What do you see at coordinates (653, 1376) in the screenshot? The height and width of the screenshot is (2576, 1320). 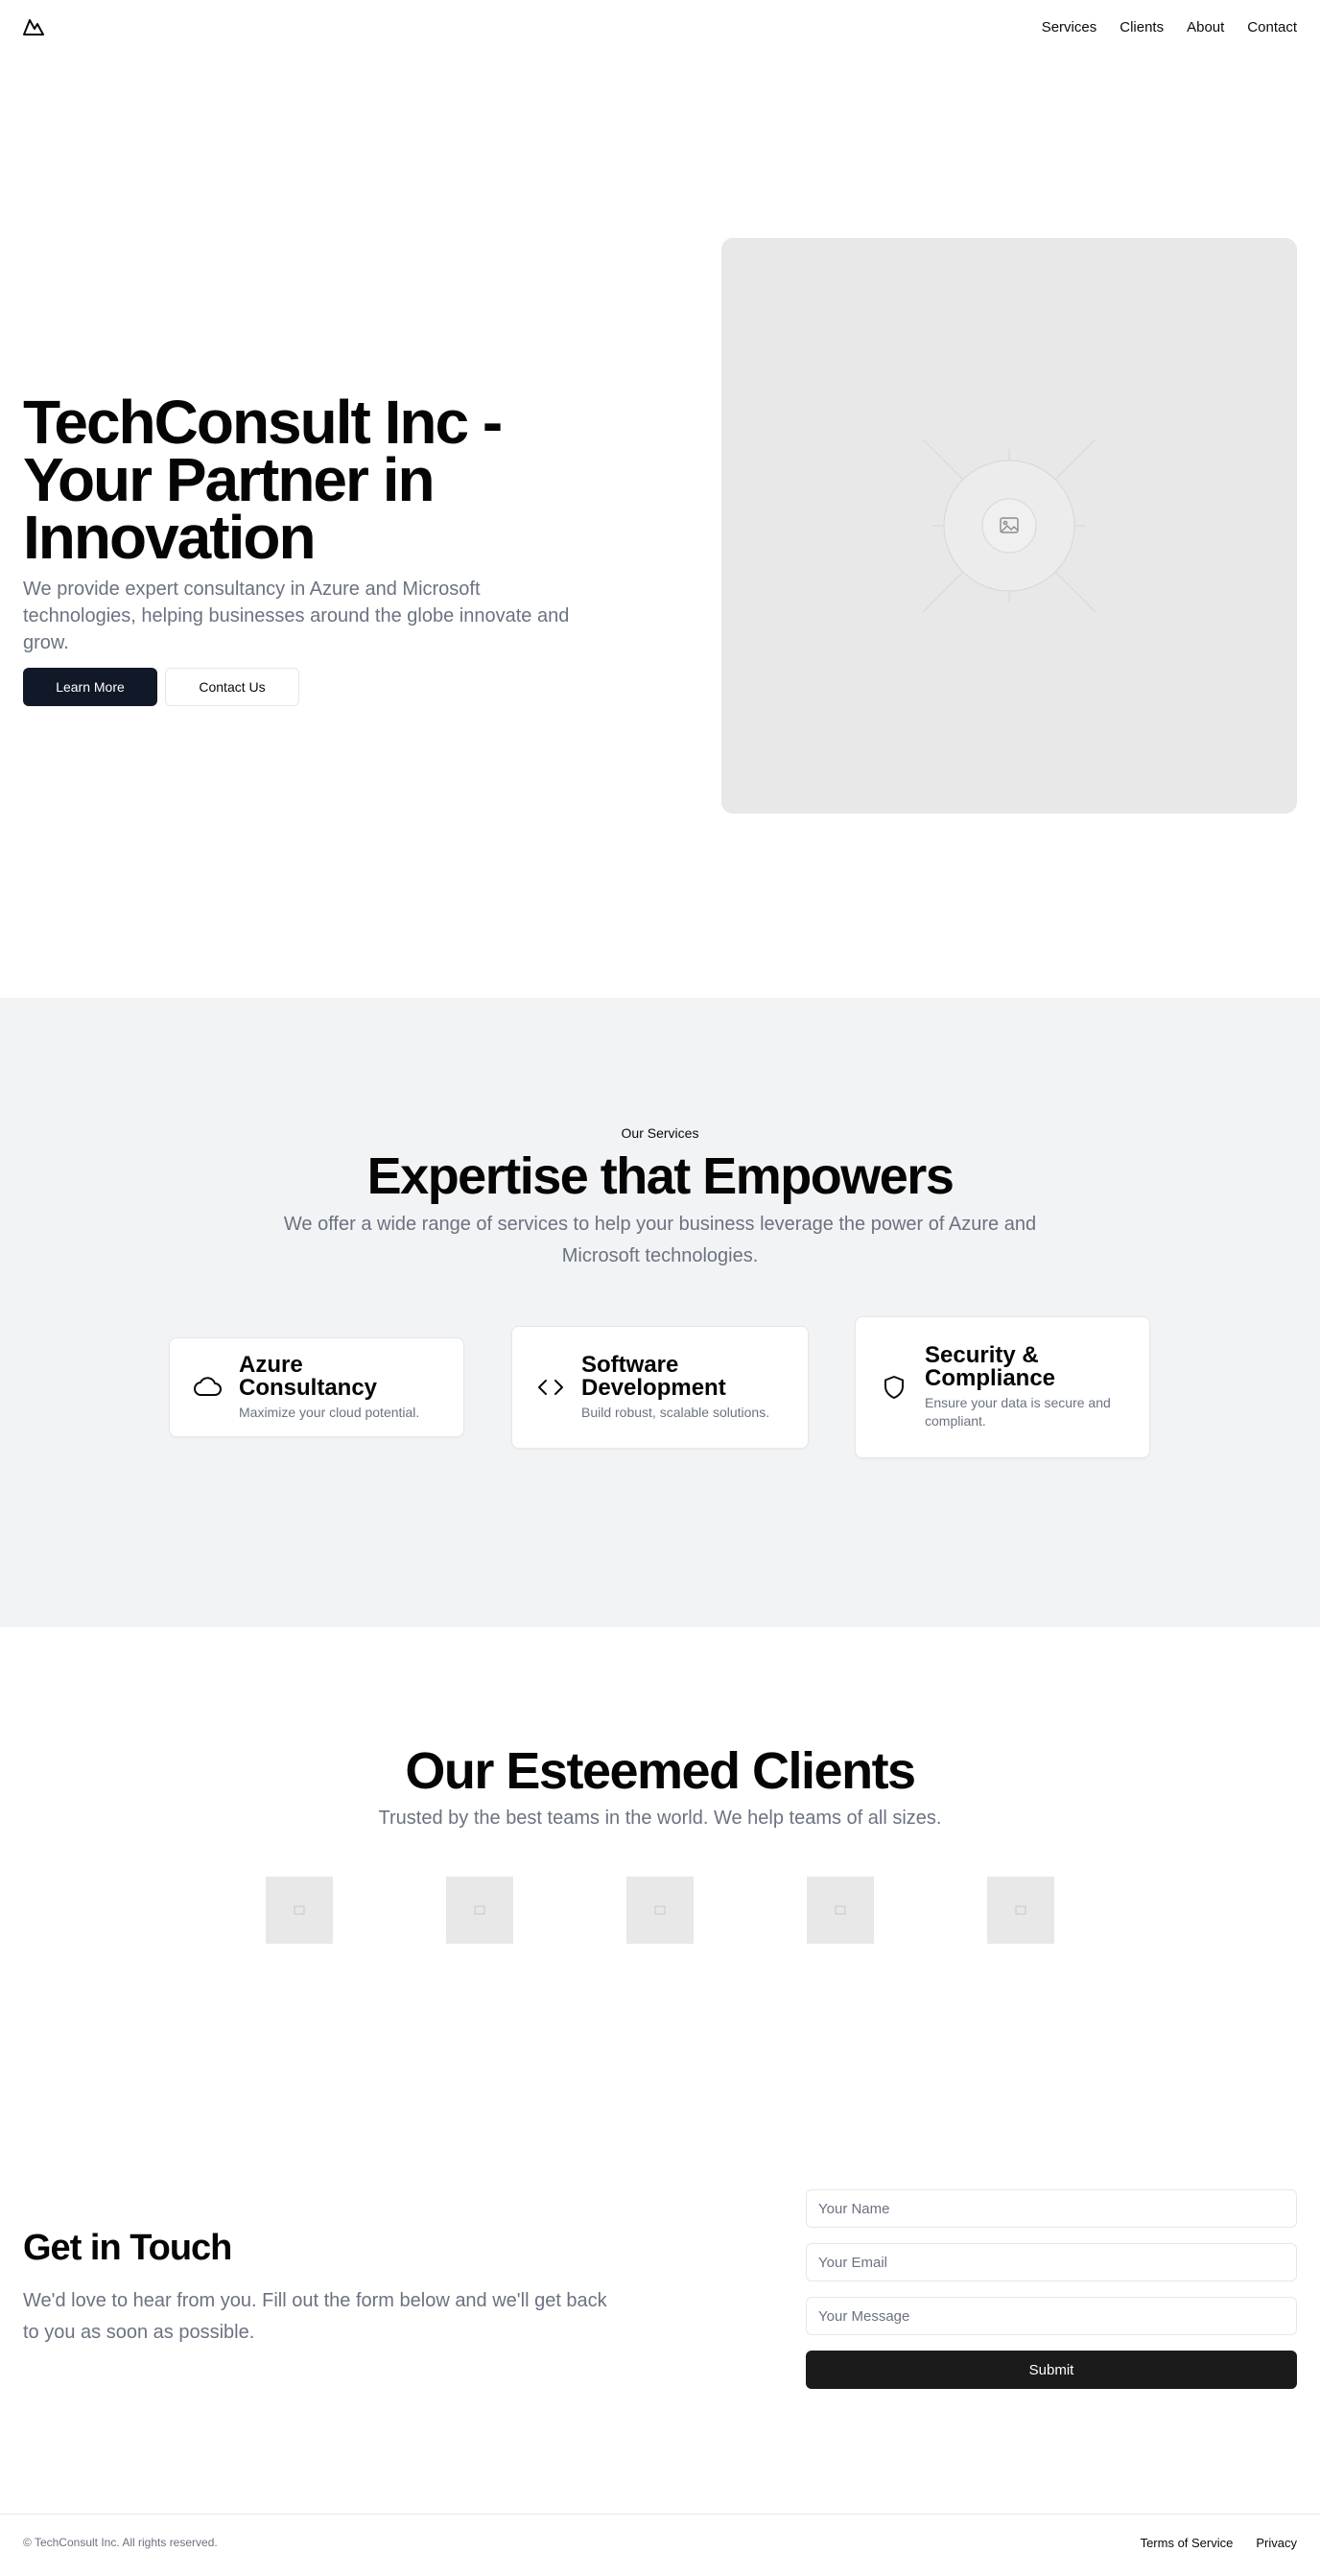 I see `card-title: Software Development` at bounding box center [653, 1376].